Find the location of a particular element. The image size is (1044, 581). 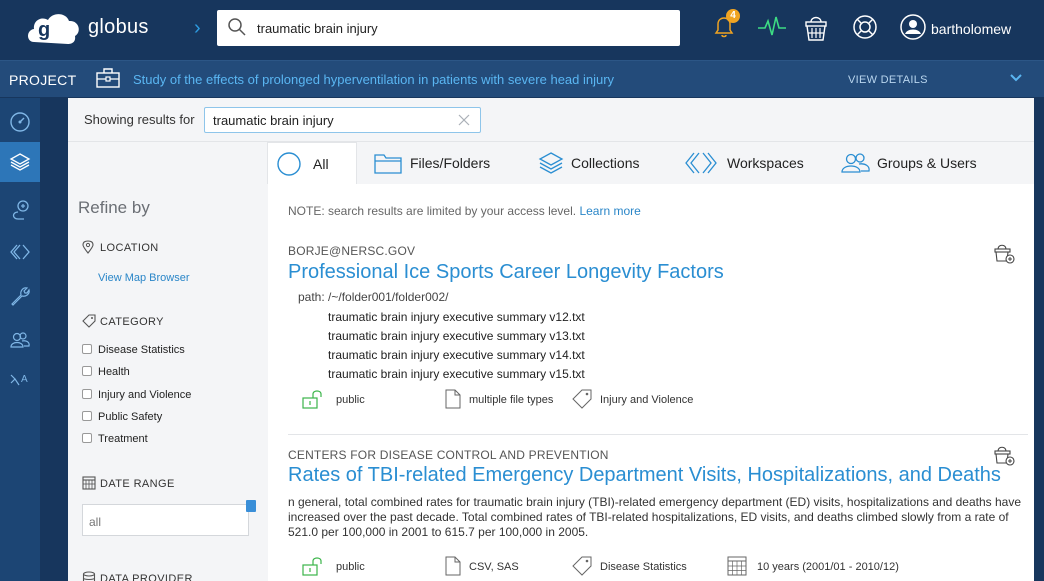

category-label: Disease Statistics is located at coordinates (141, 350).